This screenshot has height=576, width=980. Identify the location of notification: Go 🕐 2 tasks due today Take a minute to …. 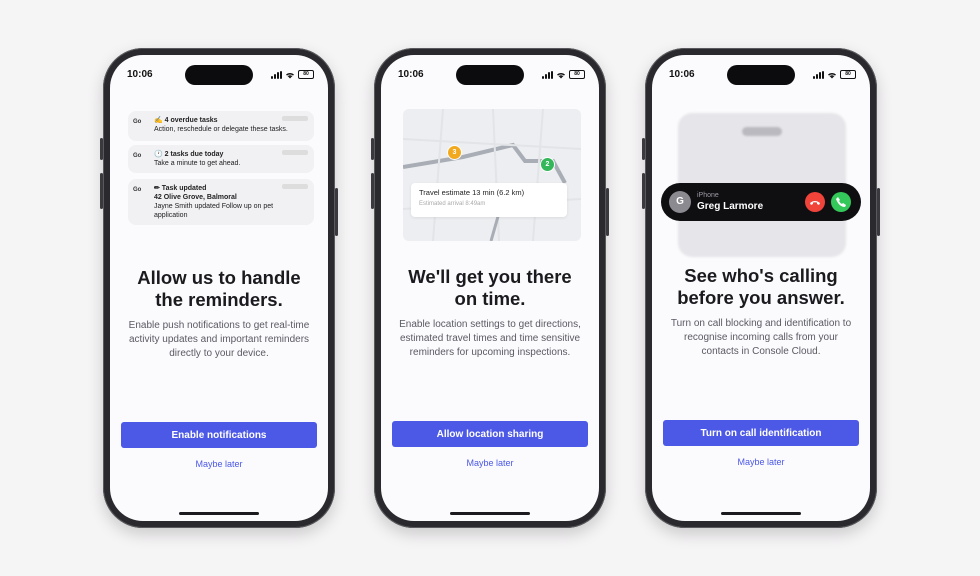
(221, 159).